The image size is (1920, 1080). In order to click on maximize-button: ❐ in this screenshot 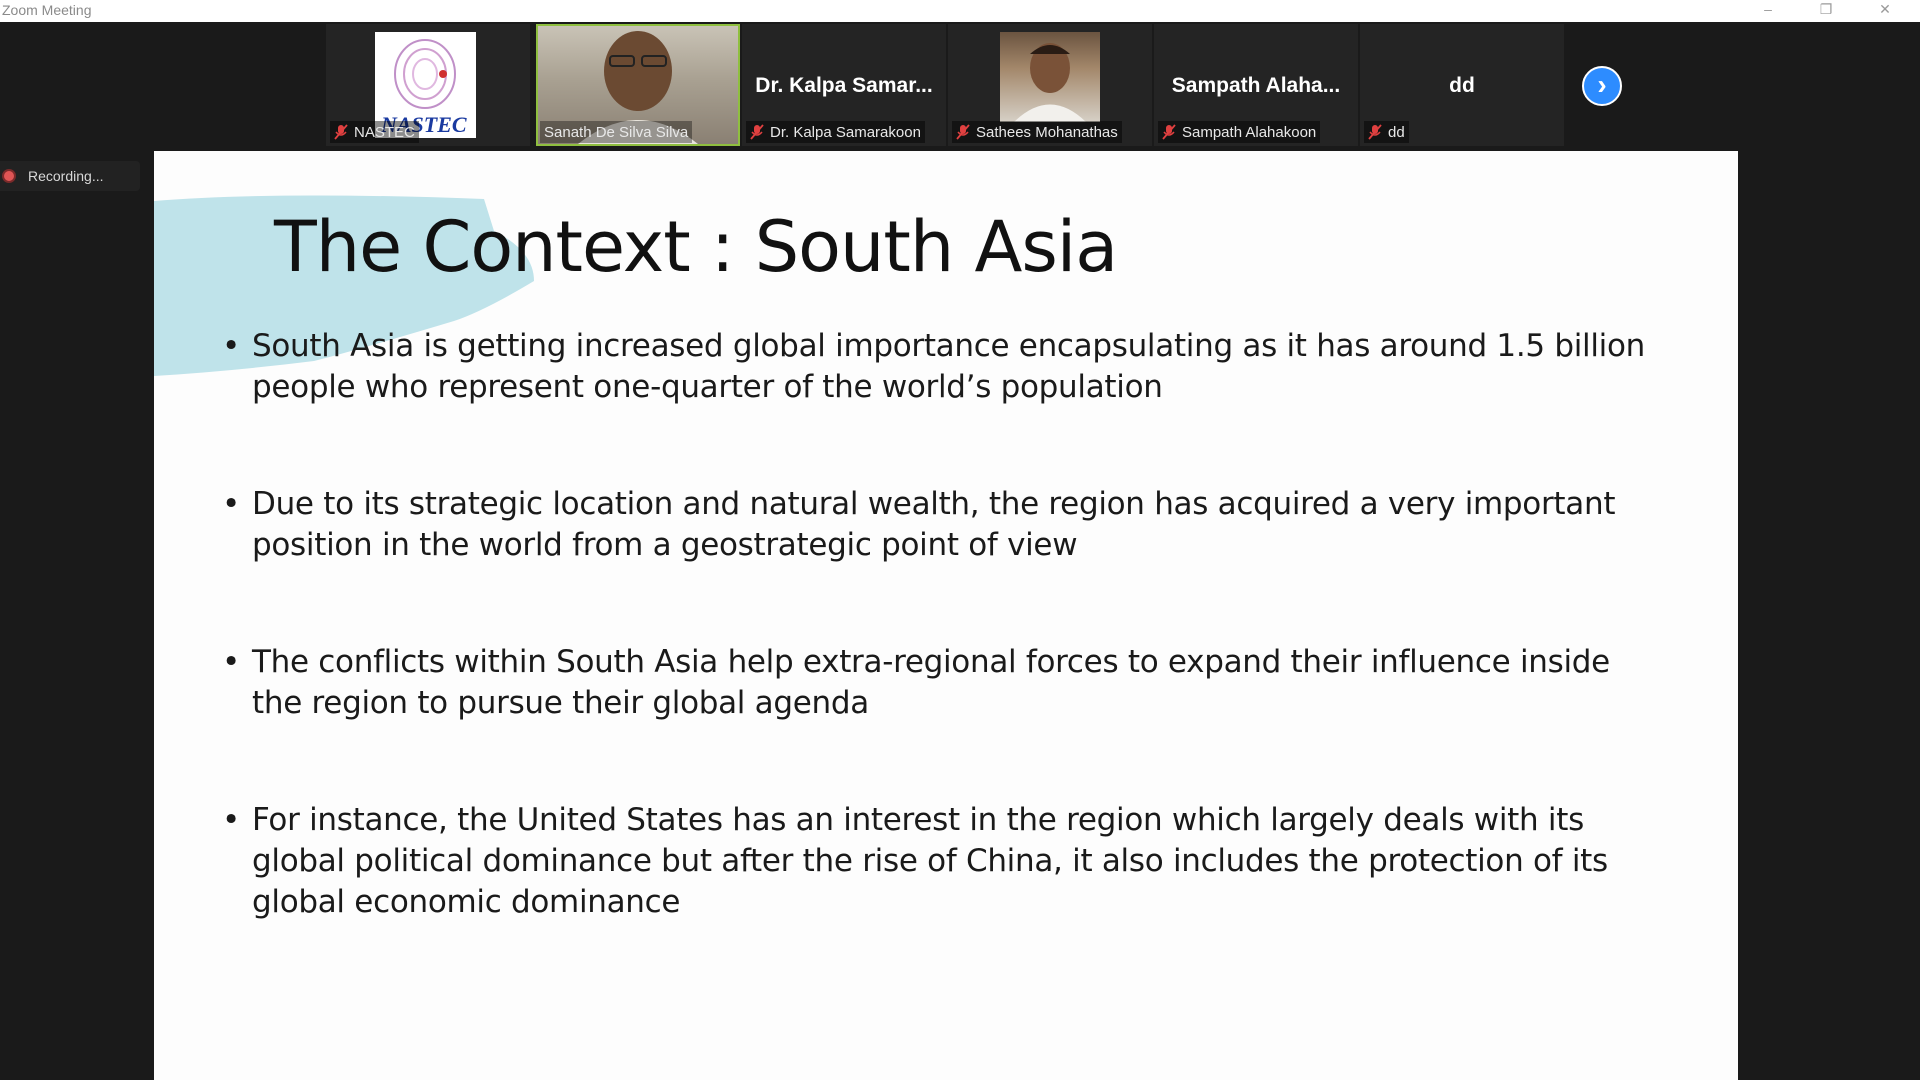, I will do `click(1826, 11)`.